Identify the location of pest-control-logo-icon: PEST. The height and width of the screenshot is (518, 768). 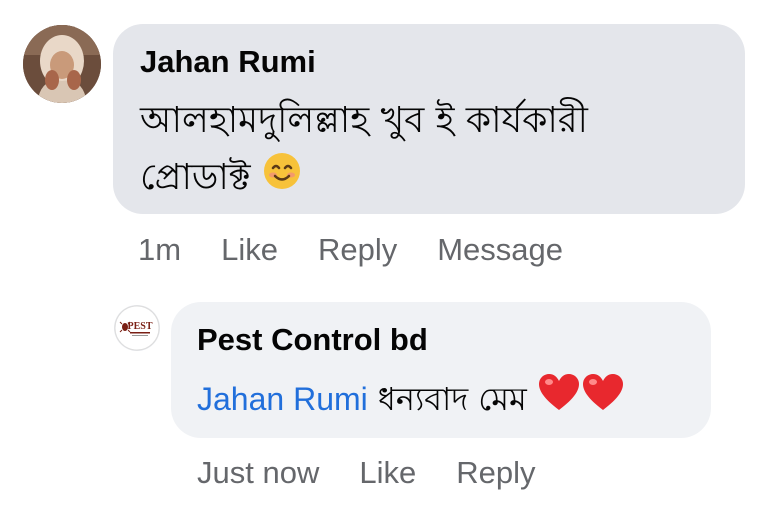
(137, 328).